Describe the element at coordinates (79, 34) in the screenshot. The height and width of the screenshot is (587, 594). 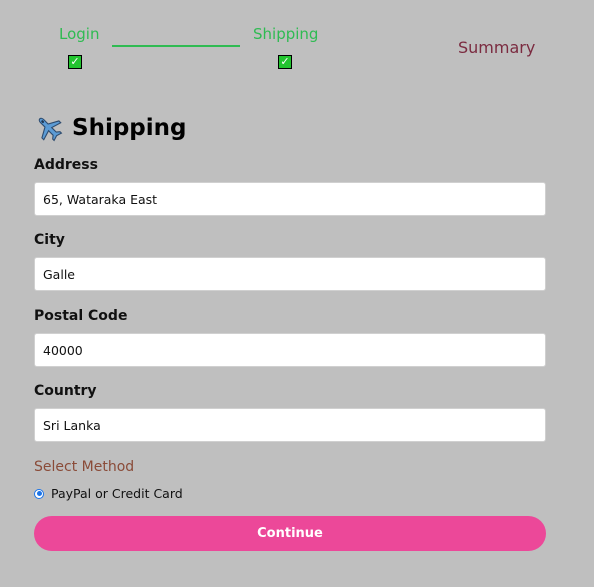
I see `step-login-label: Login` at that location.